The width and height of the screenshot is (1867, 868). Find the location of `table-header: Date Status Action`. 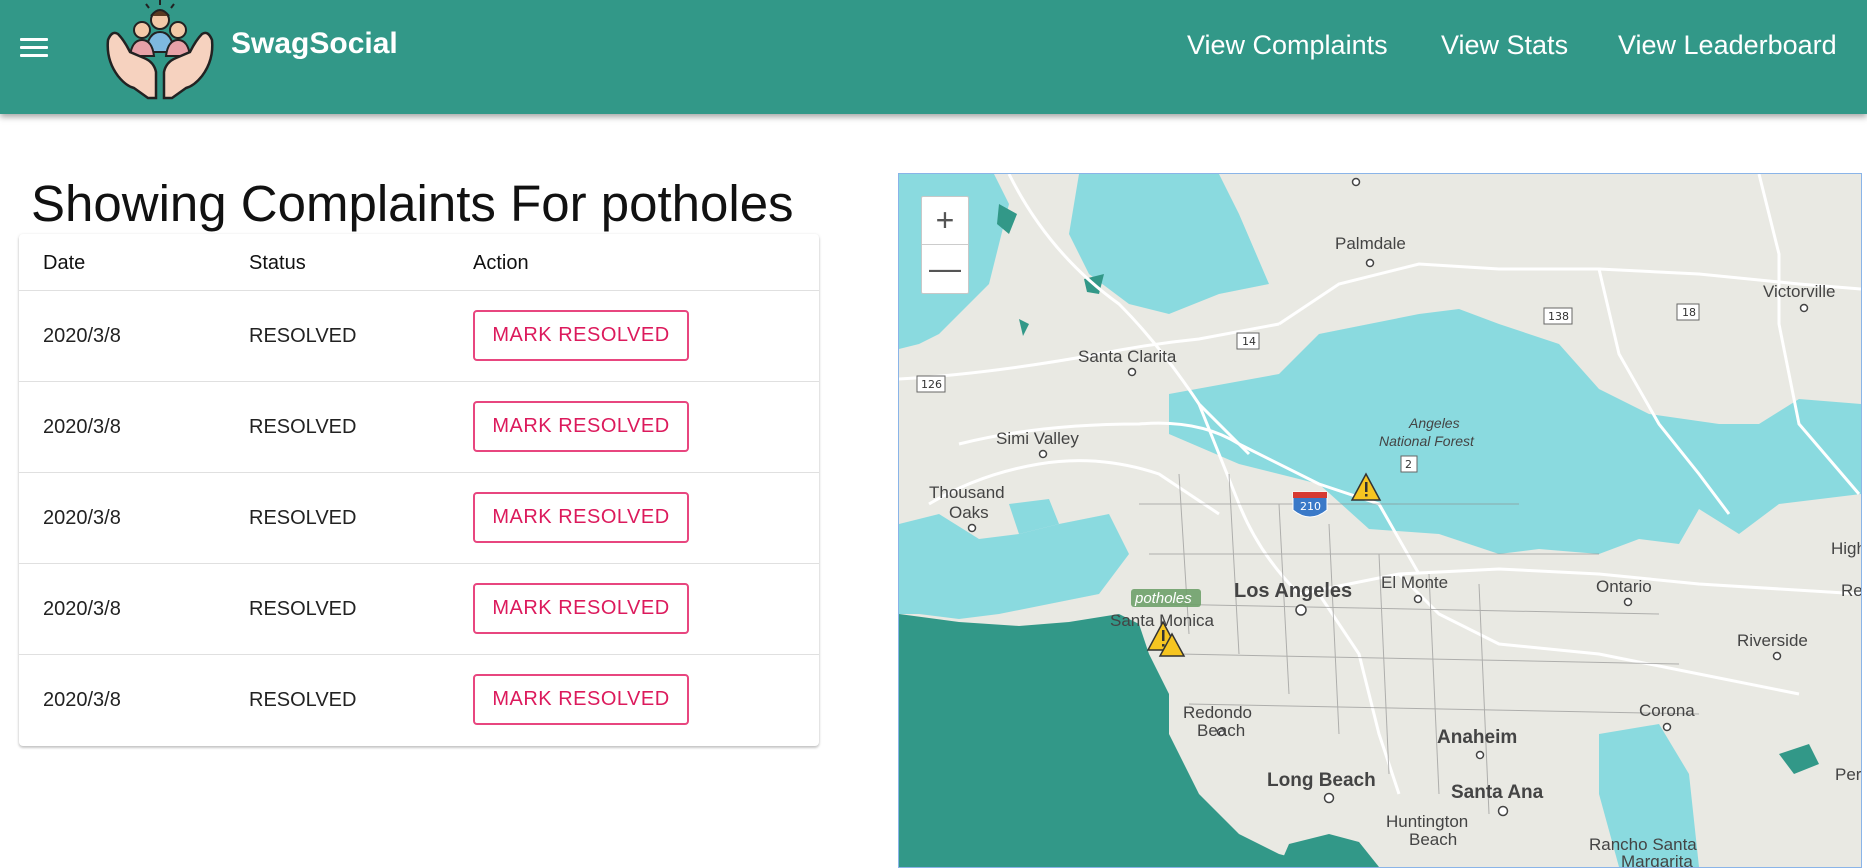

table-header: Date Status Action is located at coordinates (419, 262).